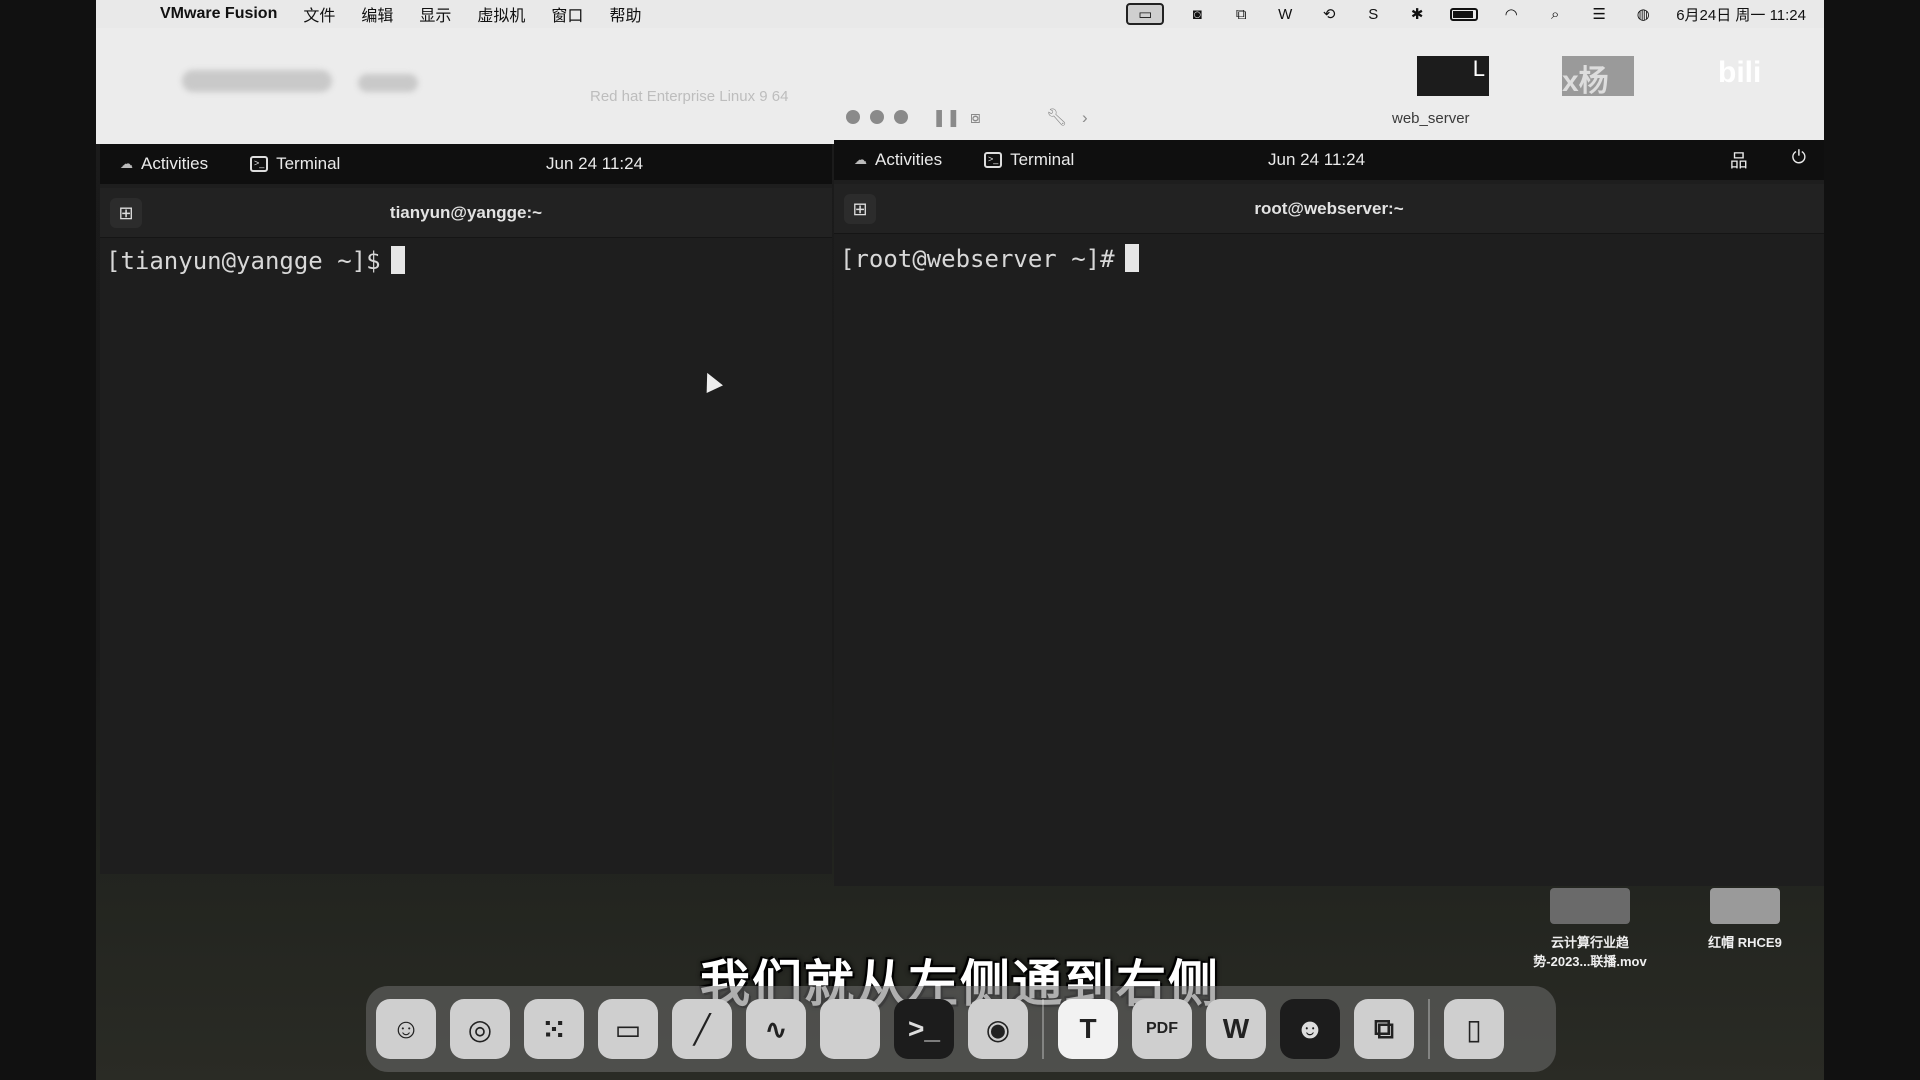 The image size is (1920, 1080). I want to click on terminal-window-title: tianyun@yangge:~, so click(466, 212).